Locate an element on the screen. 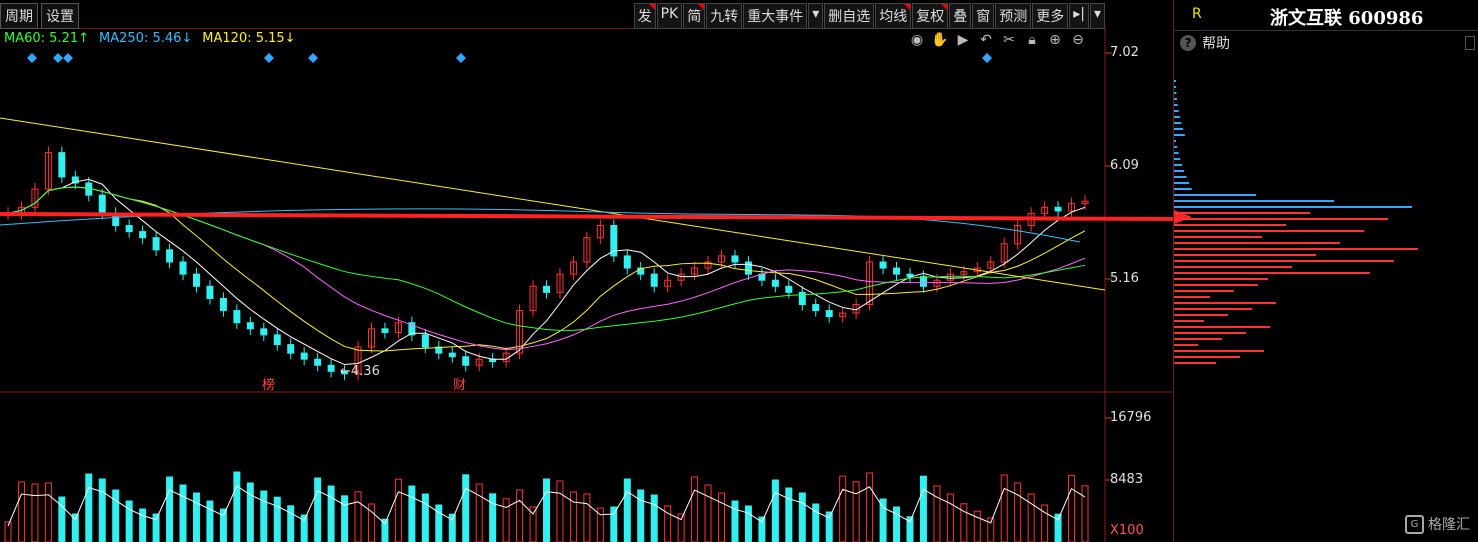  chip-bars is located at coordinates (1296, 222).